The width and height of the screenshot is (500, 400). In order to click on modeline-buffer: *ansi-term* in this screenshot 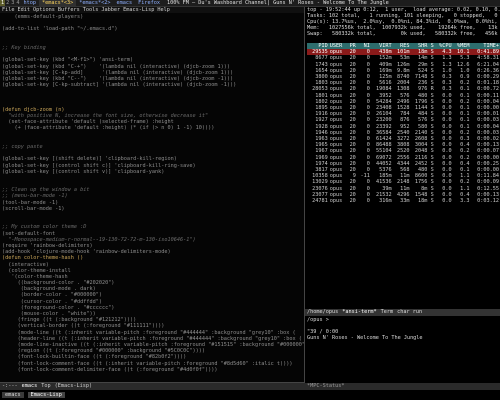, I will do `click(359, 312)`.